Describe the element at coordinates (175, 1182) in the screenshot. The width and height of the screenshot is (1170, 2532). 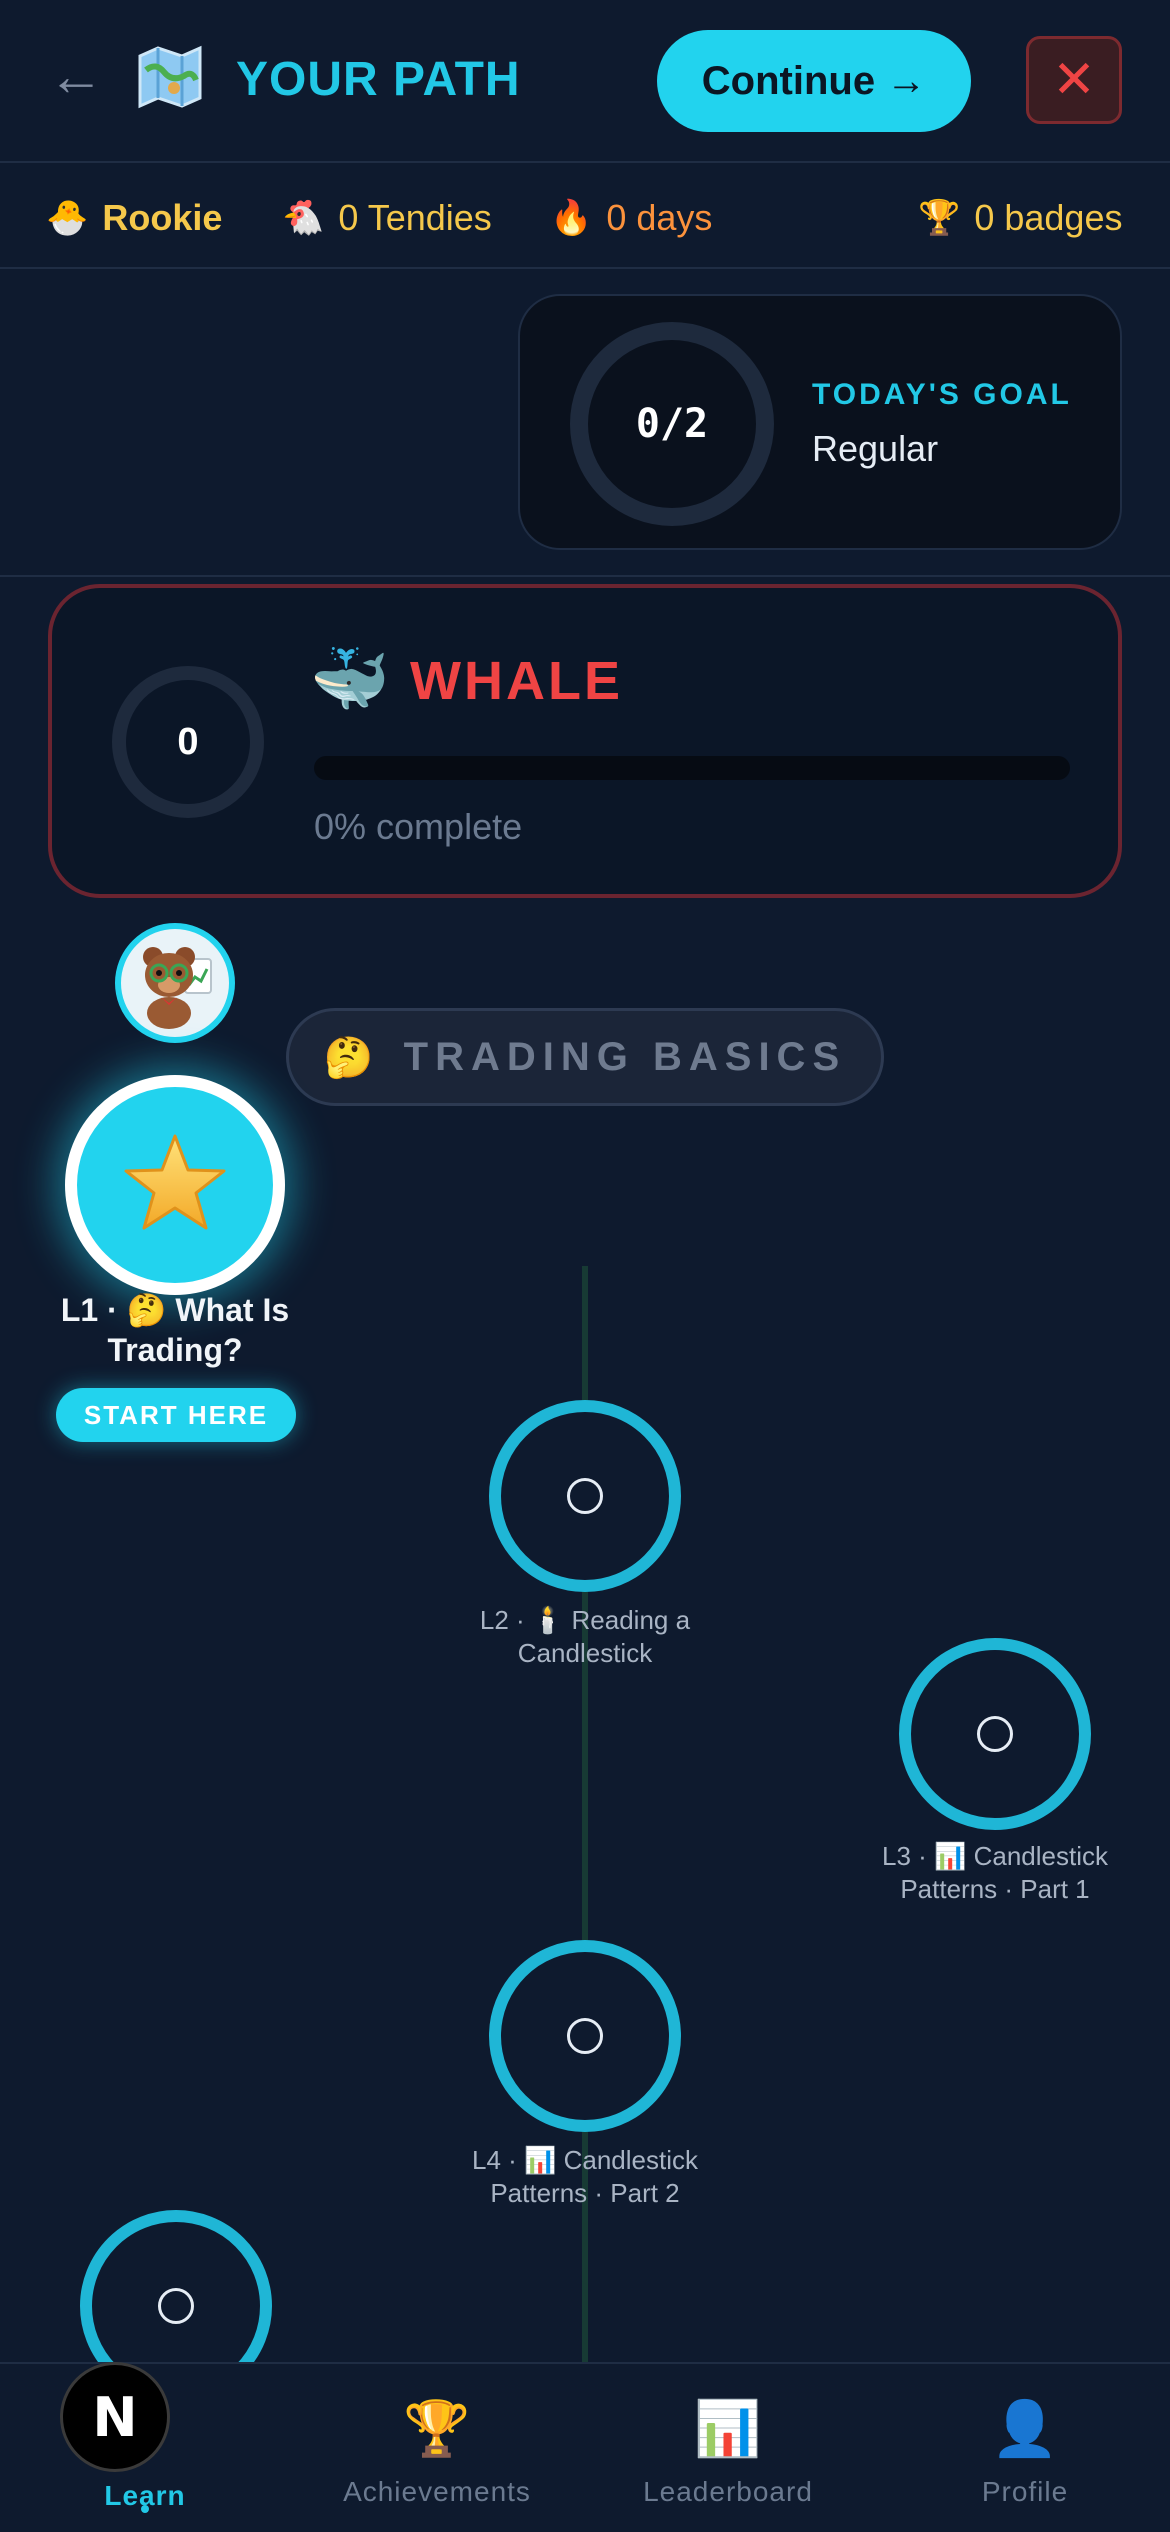
I see `star-icon` at that location.